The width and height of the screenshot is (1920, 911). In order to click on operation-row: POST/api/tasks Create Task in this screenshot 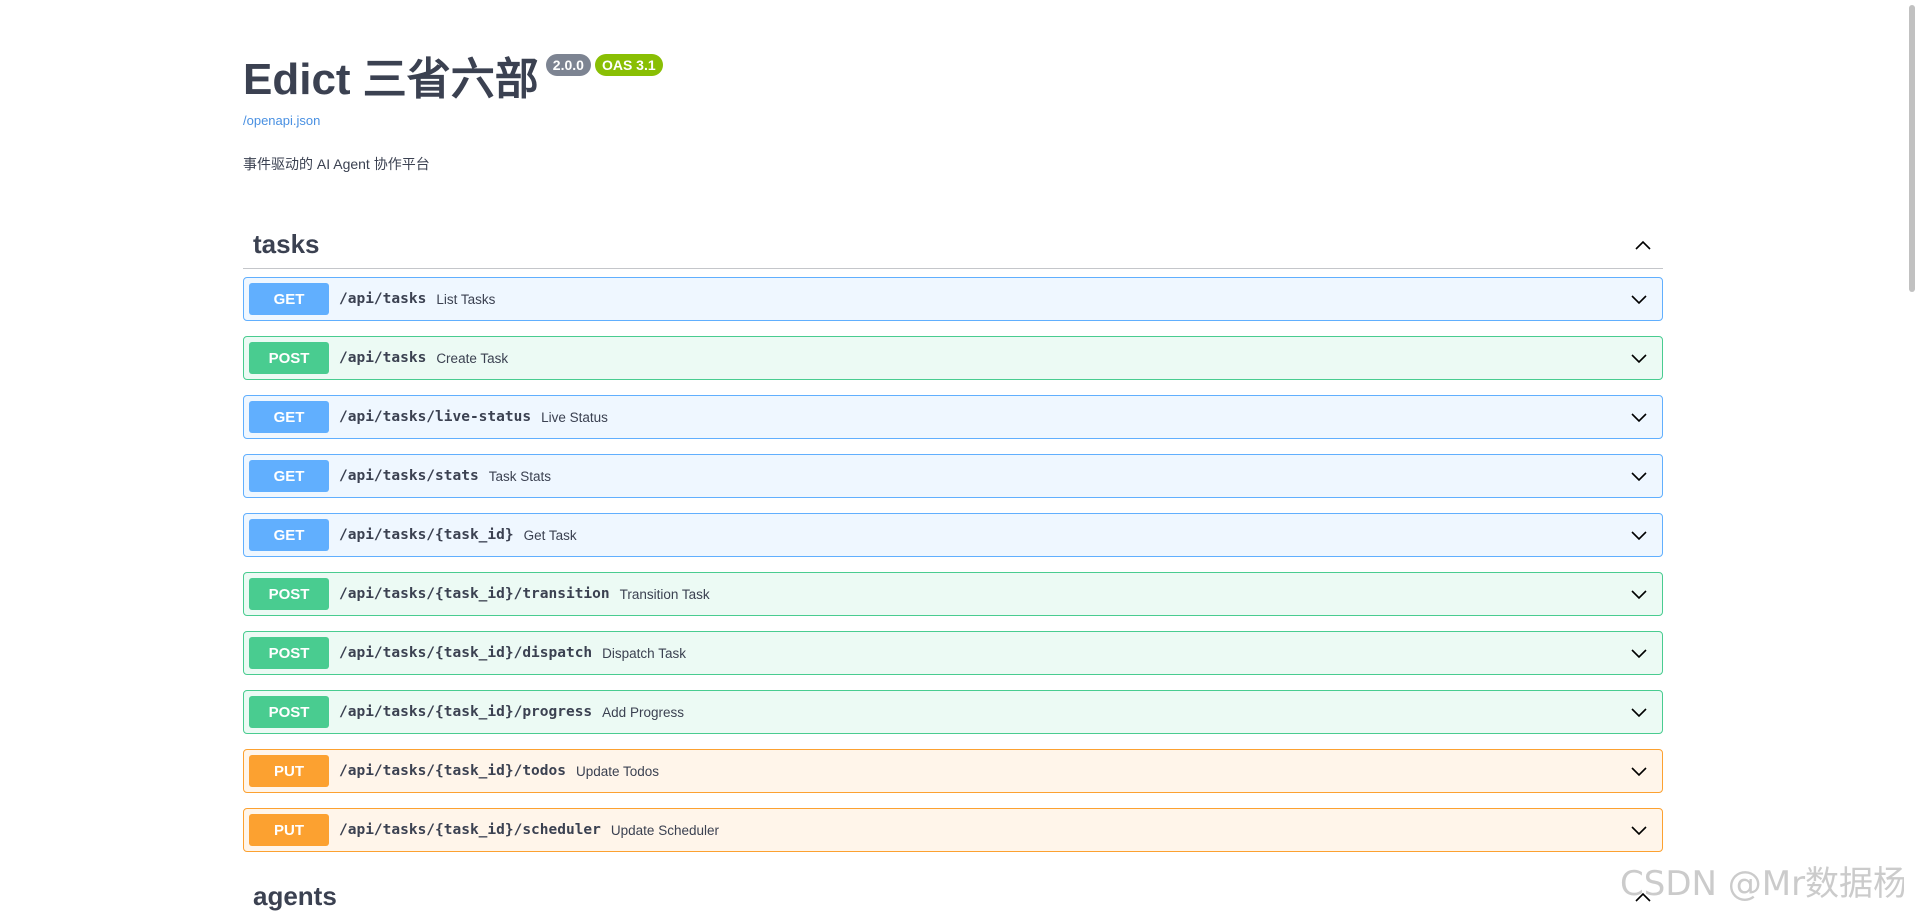, I will do `click(953, 358)`.